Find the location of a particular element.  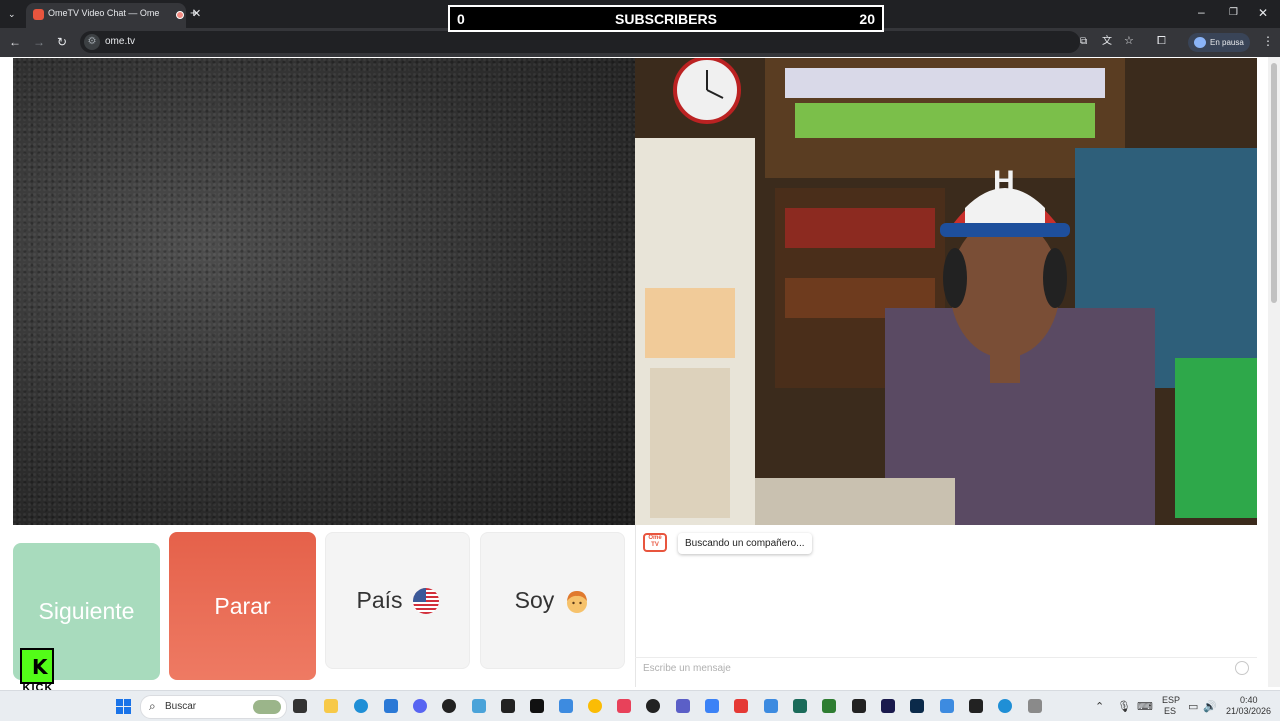

search-icon: ⌕ is located at coordinates (152, 706).